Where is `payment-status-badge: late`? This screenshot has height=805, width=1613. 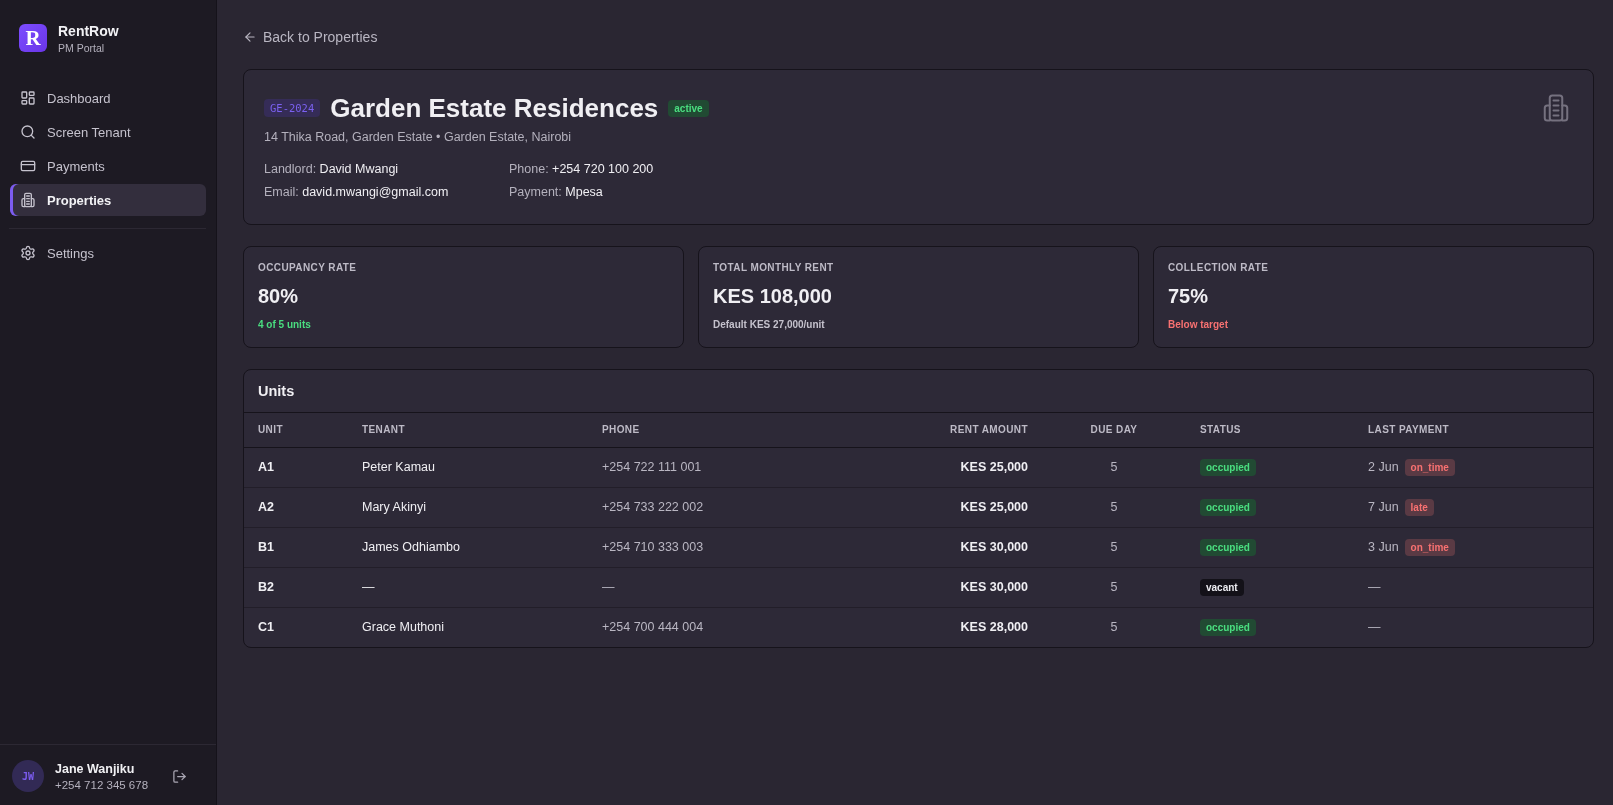
payment-status-badge: late is located at coordinates (1419, 507).